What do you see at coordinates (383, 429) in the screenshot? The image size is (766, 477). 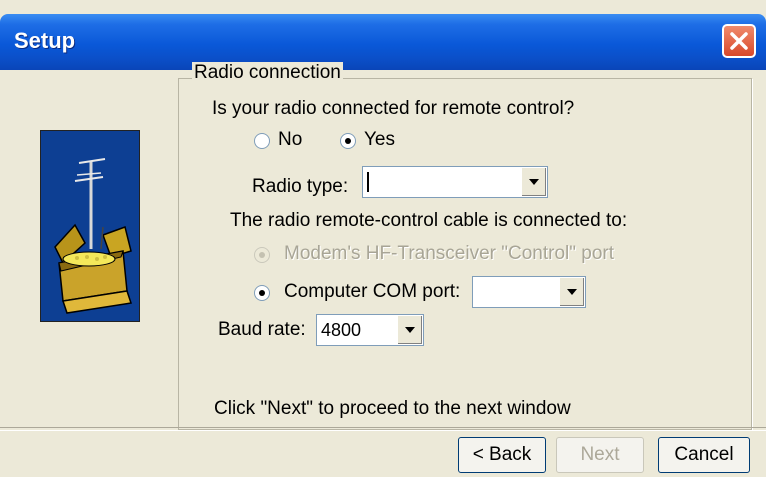 I see `button-divider` at bounding box center [383, 429].